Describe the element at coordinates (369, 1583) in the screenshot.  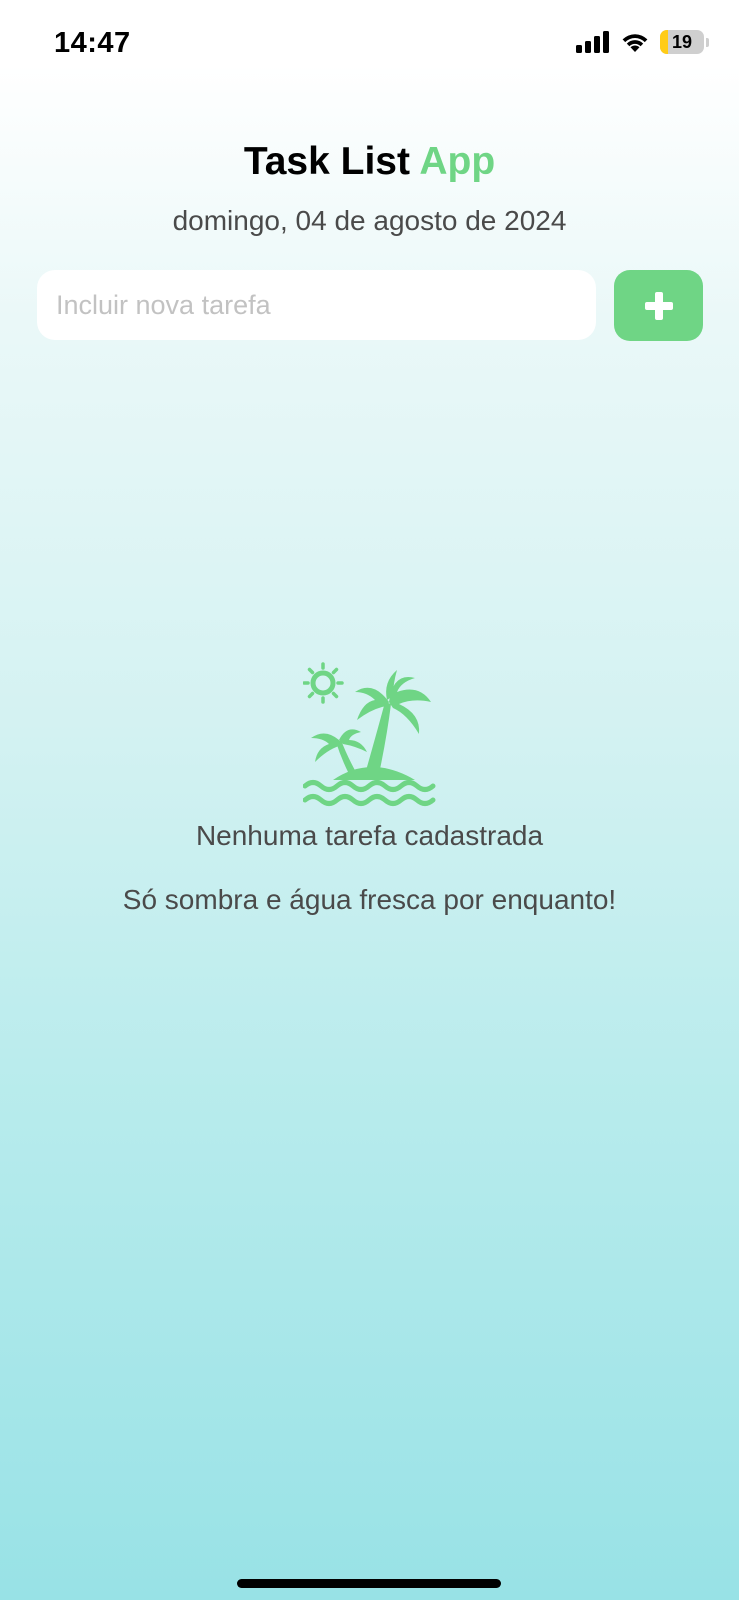
I see `home-indicator` at that location.